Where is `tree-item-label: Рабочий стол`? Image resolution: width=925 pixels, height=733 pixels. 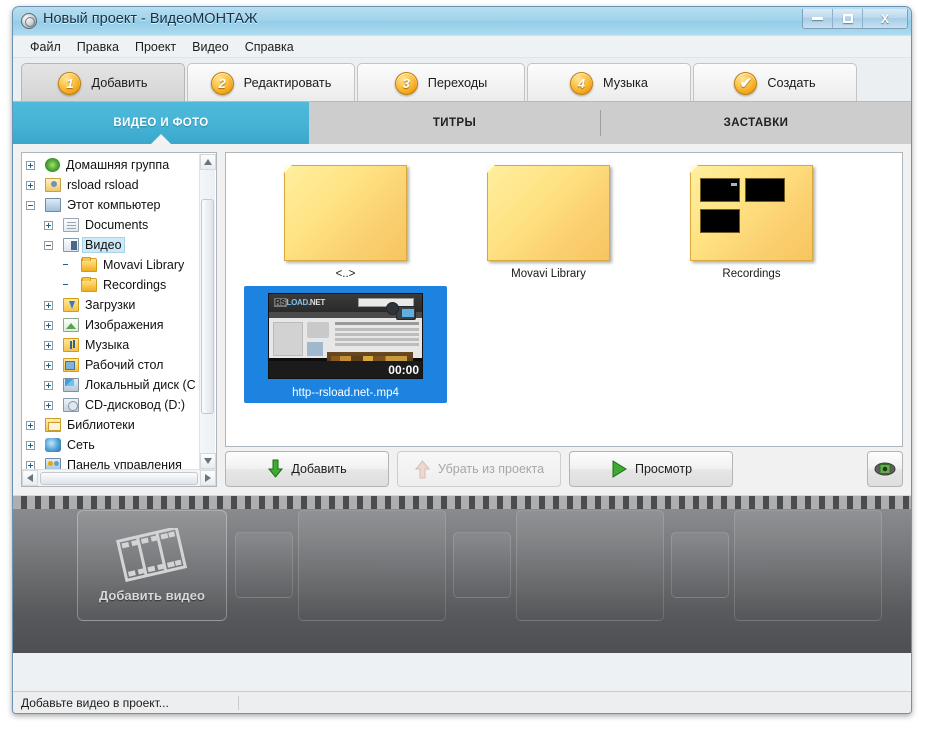 tree-item-label: Рабочий стол is located at coordinates (124, 365).